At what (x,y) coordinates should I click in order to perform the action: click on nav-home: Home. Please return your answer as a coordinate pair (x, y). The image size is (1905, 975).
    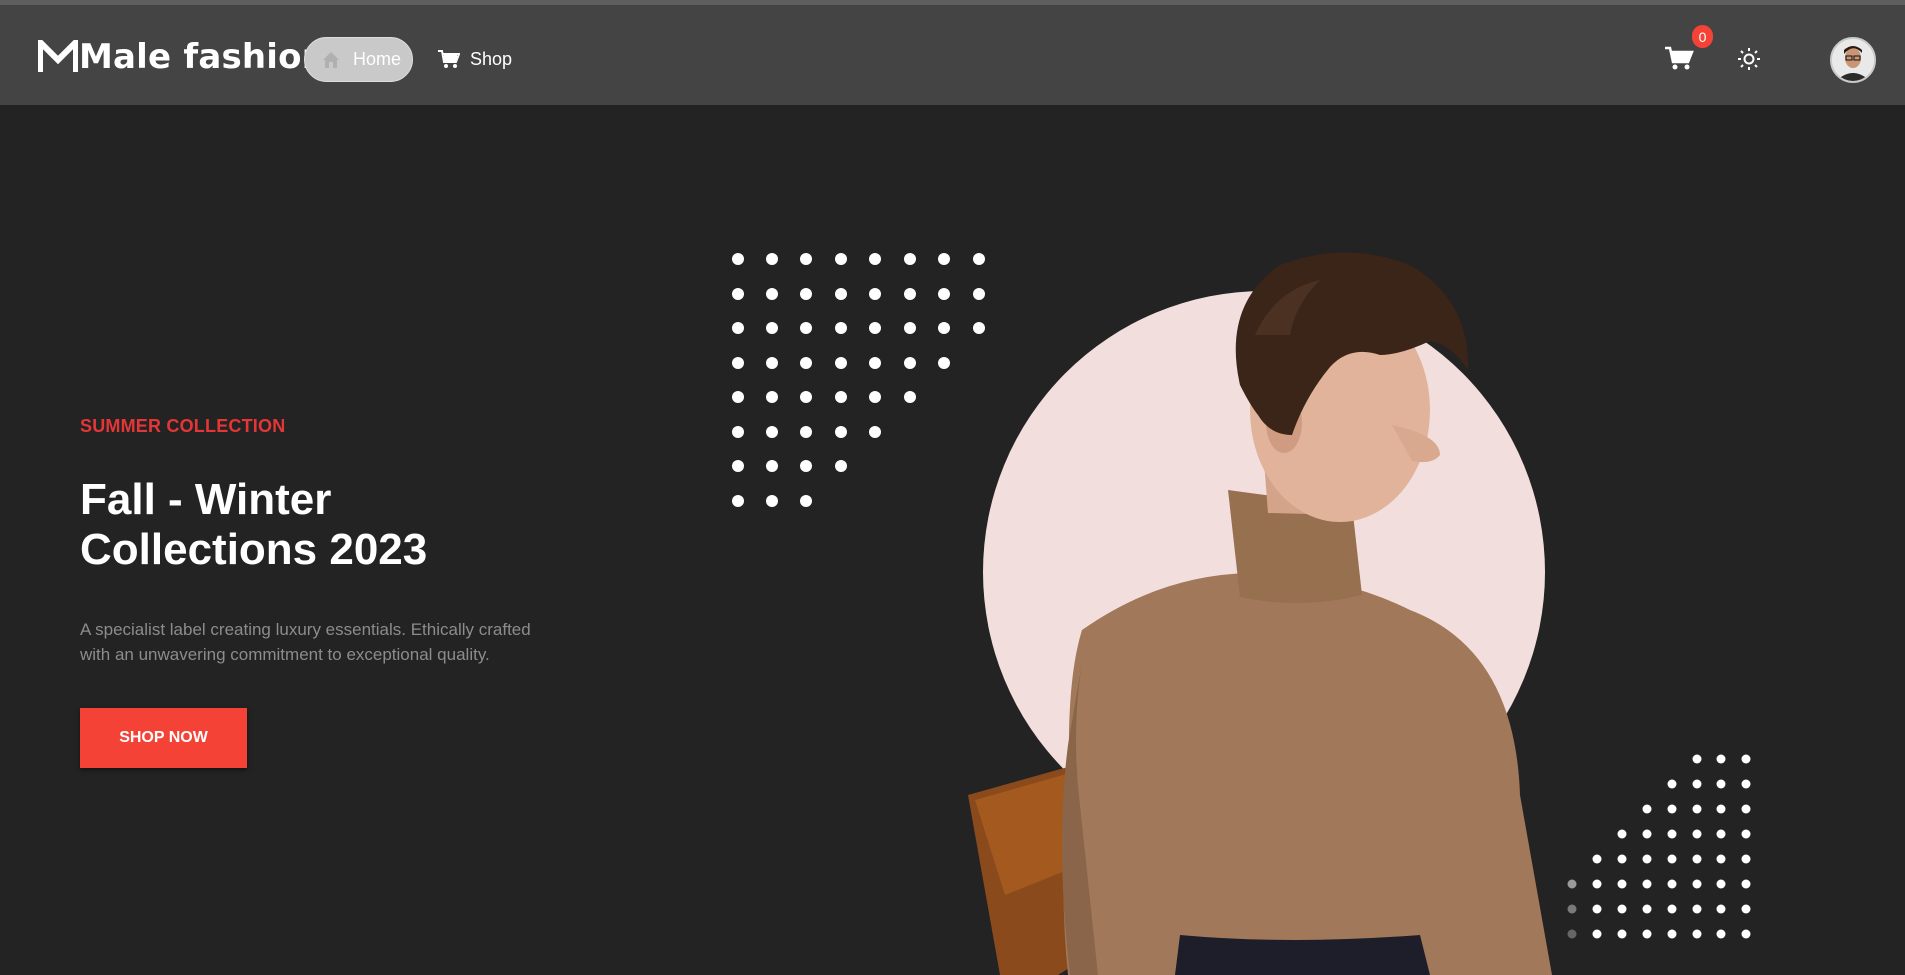
    Looking at the image, I should click on (358, 59).